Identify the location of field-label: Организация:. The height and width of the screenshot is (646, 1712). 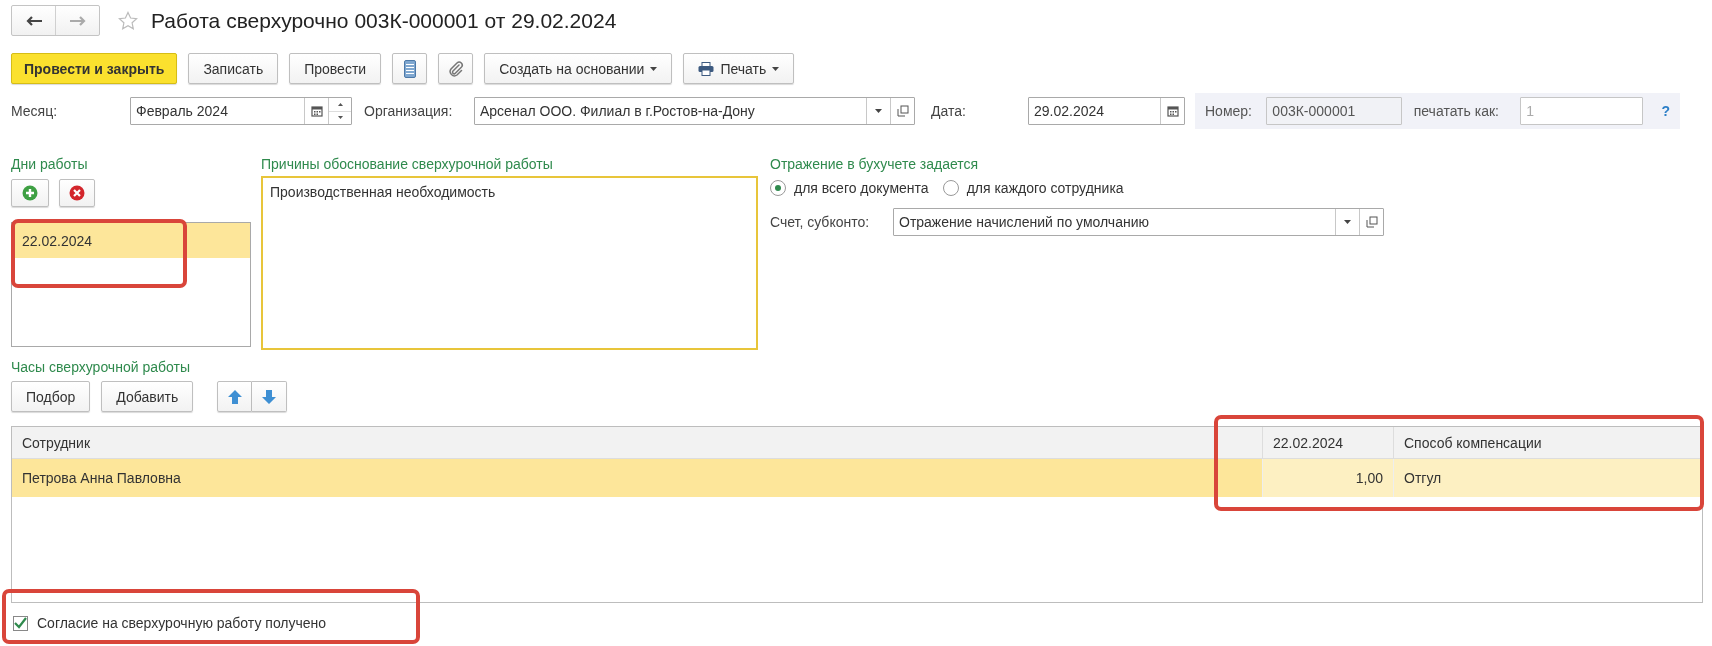
(409, 111).